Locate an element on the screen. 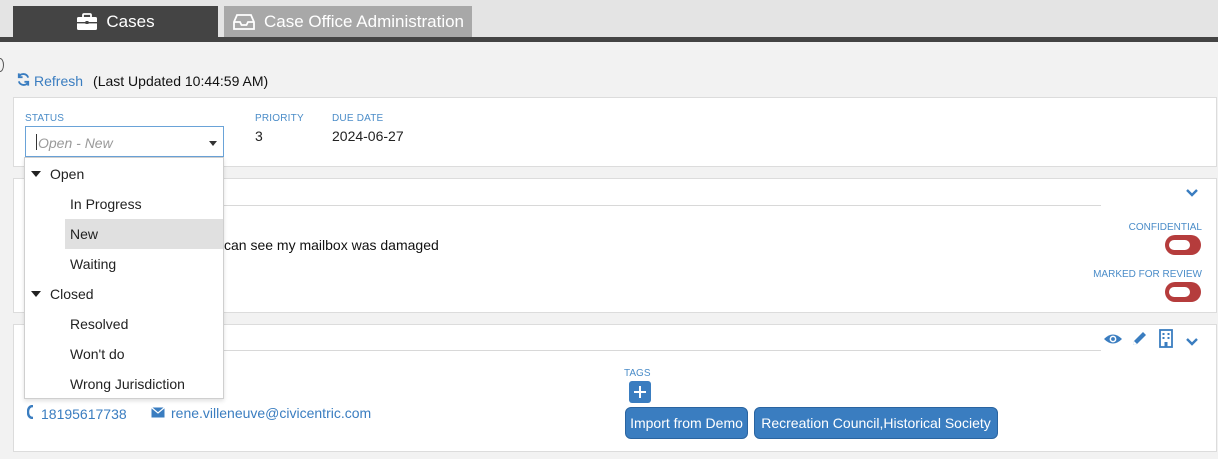  tab-cases: Cases is located at coordinates (115, 22).